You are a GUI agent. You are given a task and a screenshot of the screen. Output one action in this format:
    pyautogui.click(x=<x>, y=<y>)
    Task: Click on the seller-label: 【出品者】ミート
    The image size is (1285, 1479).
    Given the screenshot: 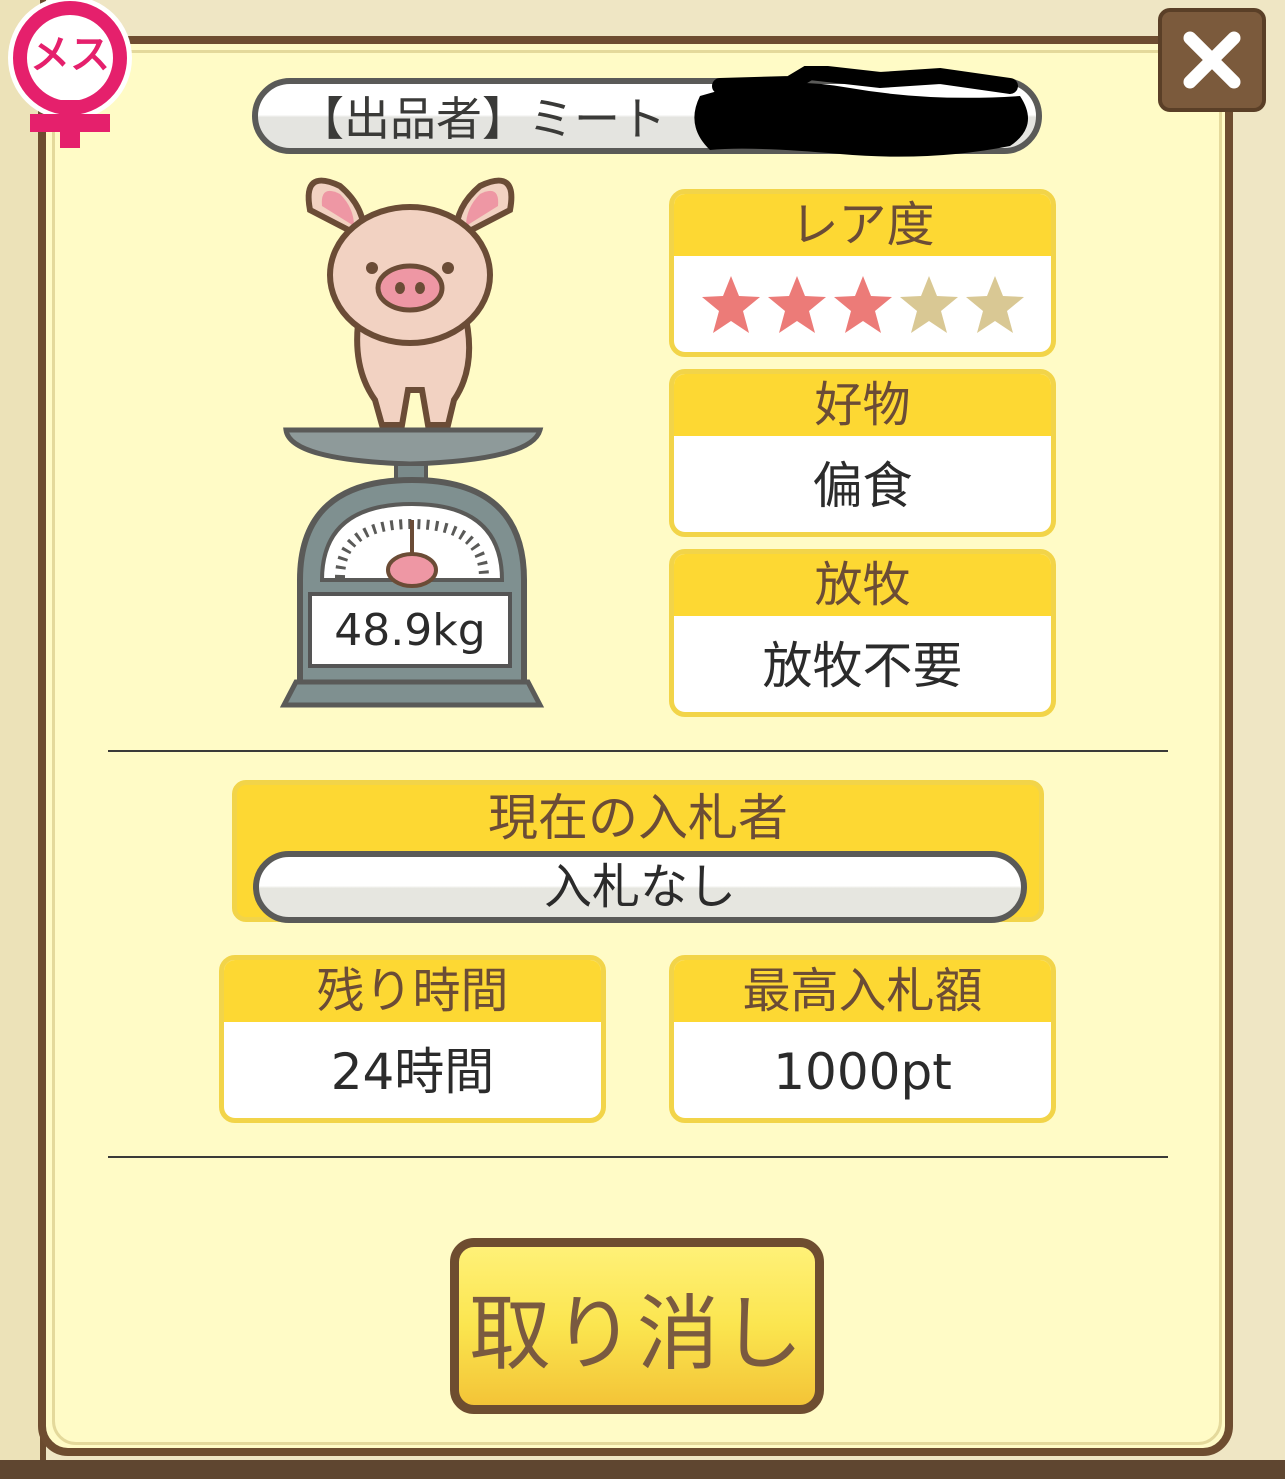 What is the action you would take?
    pyautogui.click(x=482, y=119)
    